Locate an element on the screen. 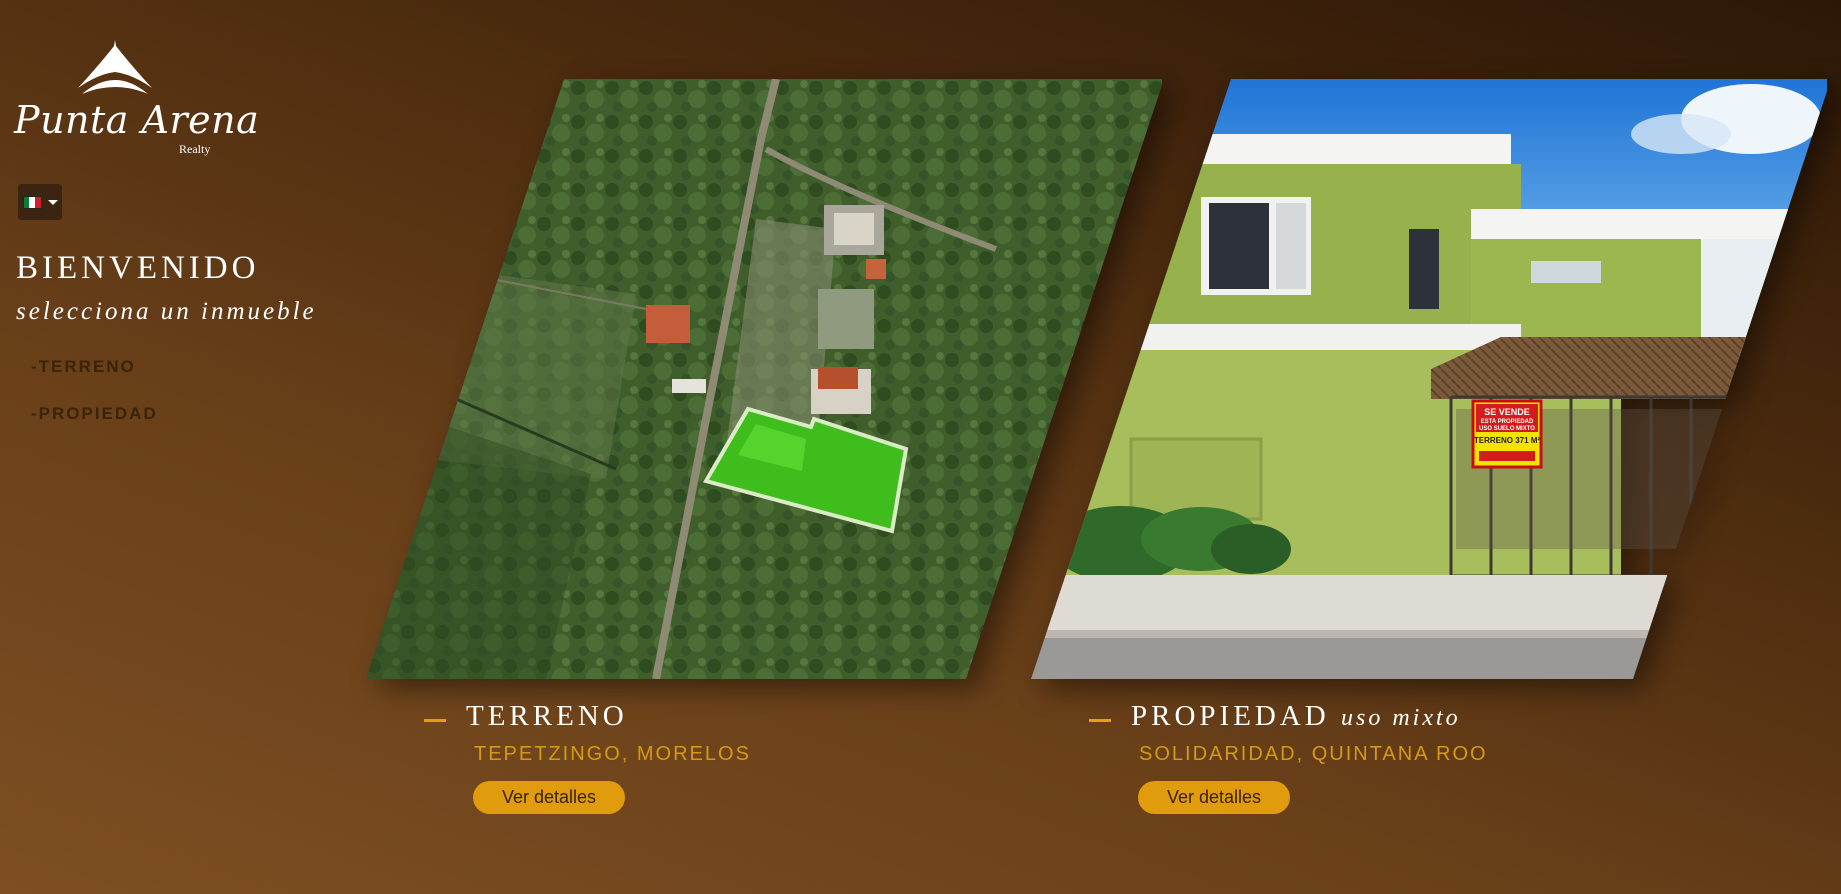  welcome-title: BIENVENIDO is located at coordinates (138, 268).